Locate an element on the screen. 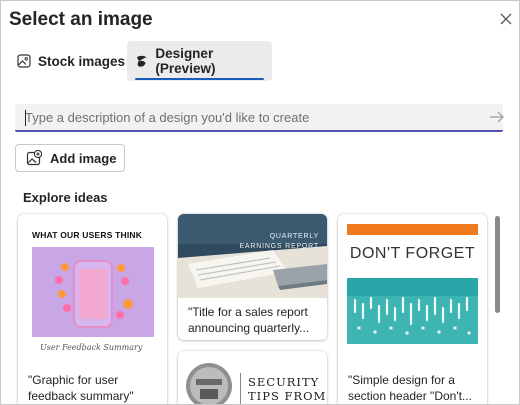  card-image-heading: QUARTERLY EARNINGS REPORT is located at coordinates (279, 241).